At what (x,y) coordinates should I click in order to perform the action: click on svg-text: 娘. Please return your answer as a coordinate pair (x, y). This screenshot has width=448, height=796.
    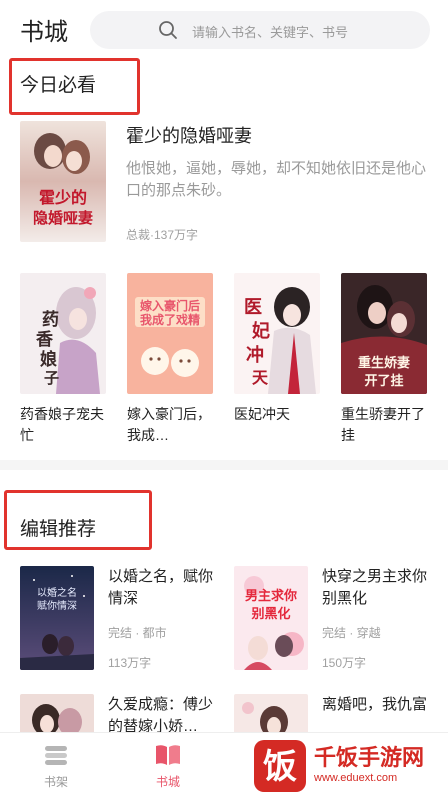
    Looking at the image, I should click on (48, 359).